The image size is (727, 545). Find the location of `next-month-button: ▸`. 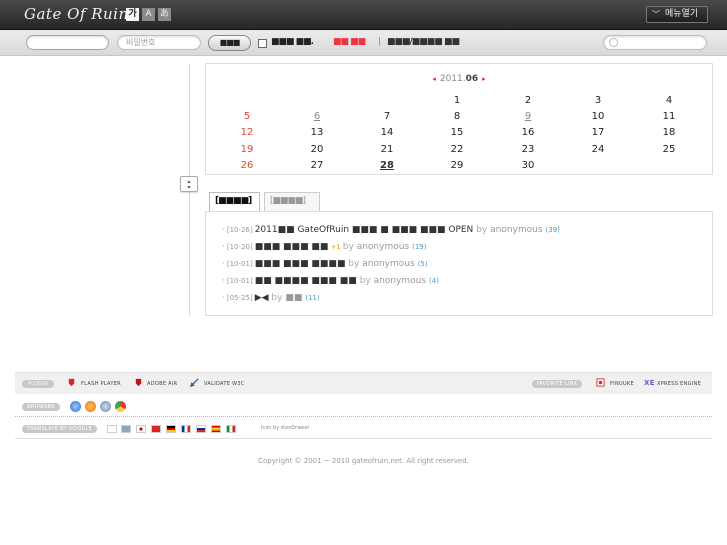

next-month-button: ▸ is located at coordinates (484, 79).